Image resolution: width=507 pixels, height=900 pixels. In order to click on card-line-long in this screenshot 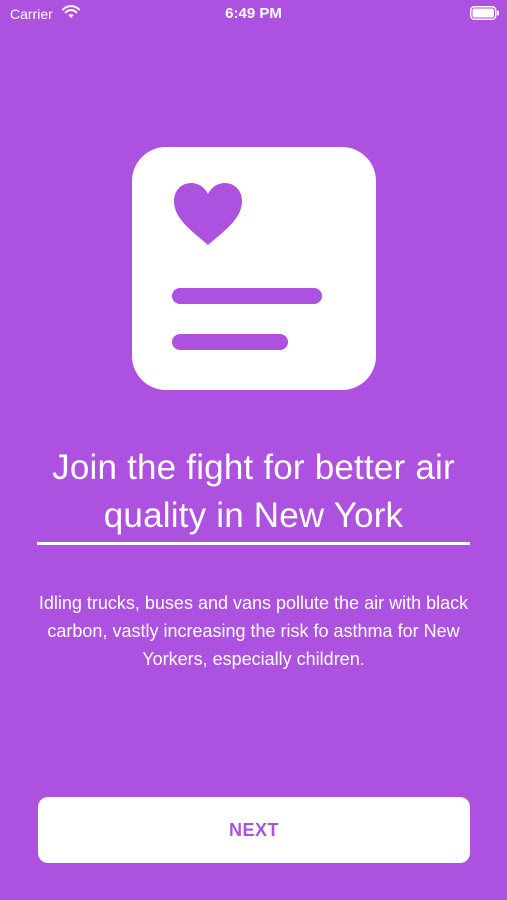, I will do `click(247, 296)`.